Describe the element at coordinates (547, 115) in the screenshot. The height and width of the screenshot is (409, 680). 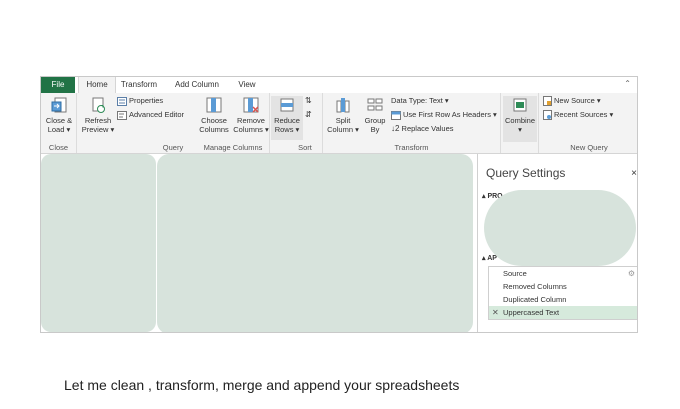
I see `recent-sources-icon` at that location.